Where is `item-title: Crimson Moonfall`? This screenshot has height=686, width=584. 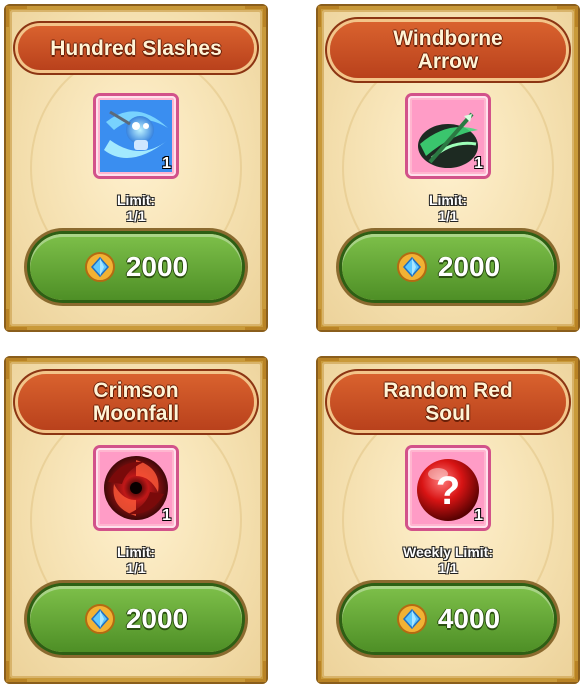 item-title: Crimson Moonfall is located at coordinates (136, 402).